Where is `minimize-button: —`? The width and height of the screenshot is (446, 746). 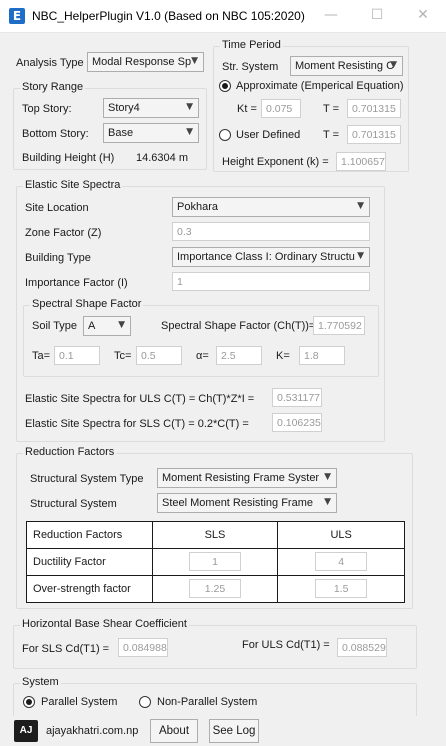
minimize-button: — is located at coordinates (331, 15).